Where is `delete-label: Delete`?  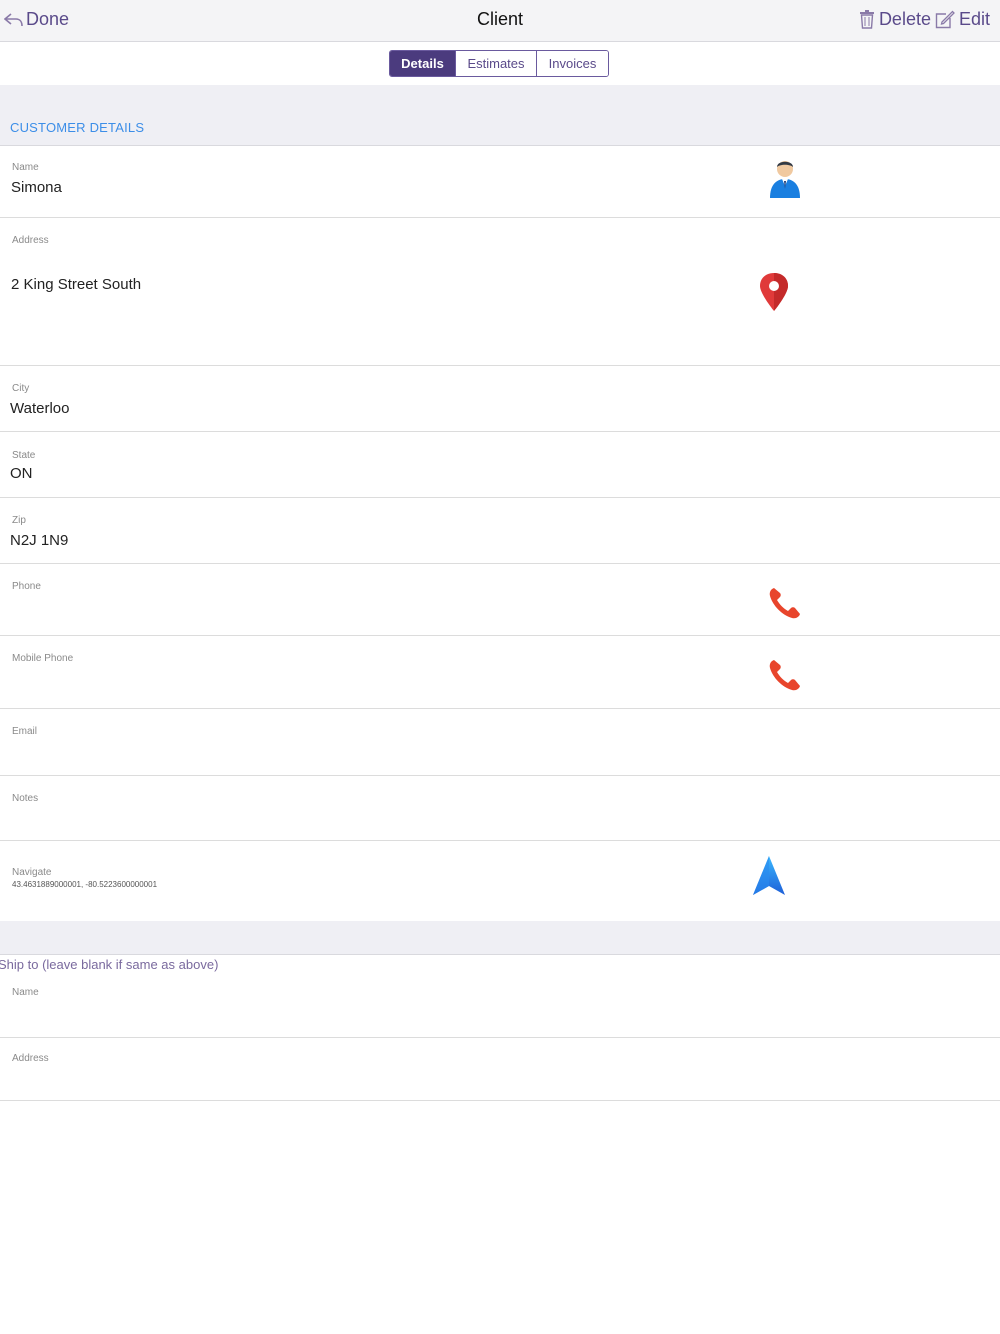
delete-label: Delete is located at coordinates (904, 19).